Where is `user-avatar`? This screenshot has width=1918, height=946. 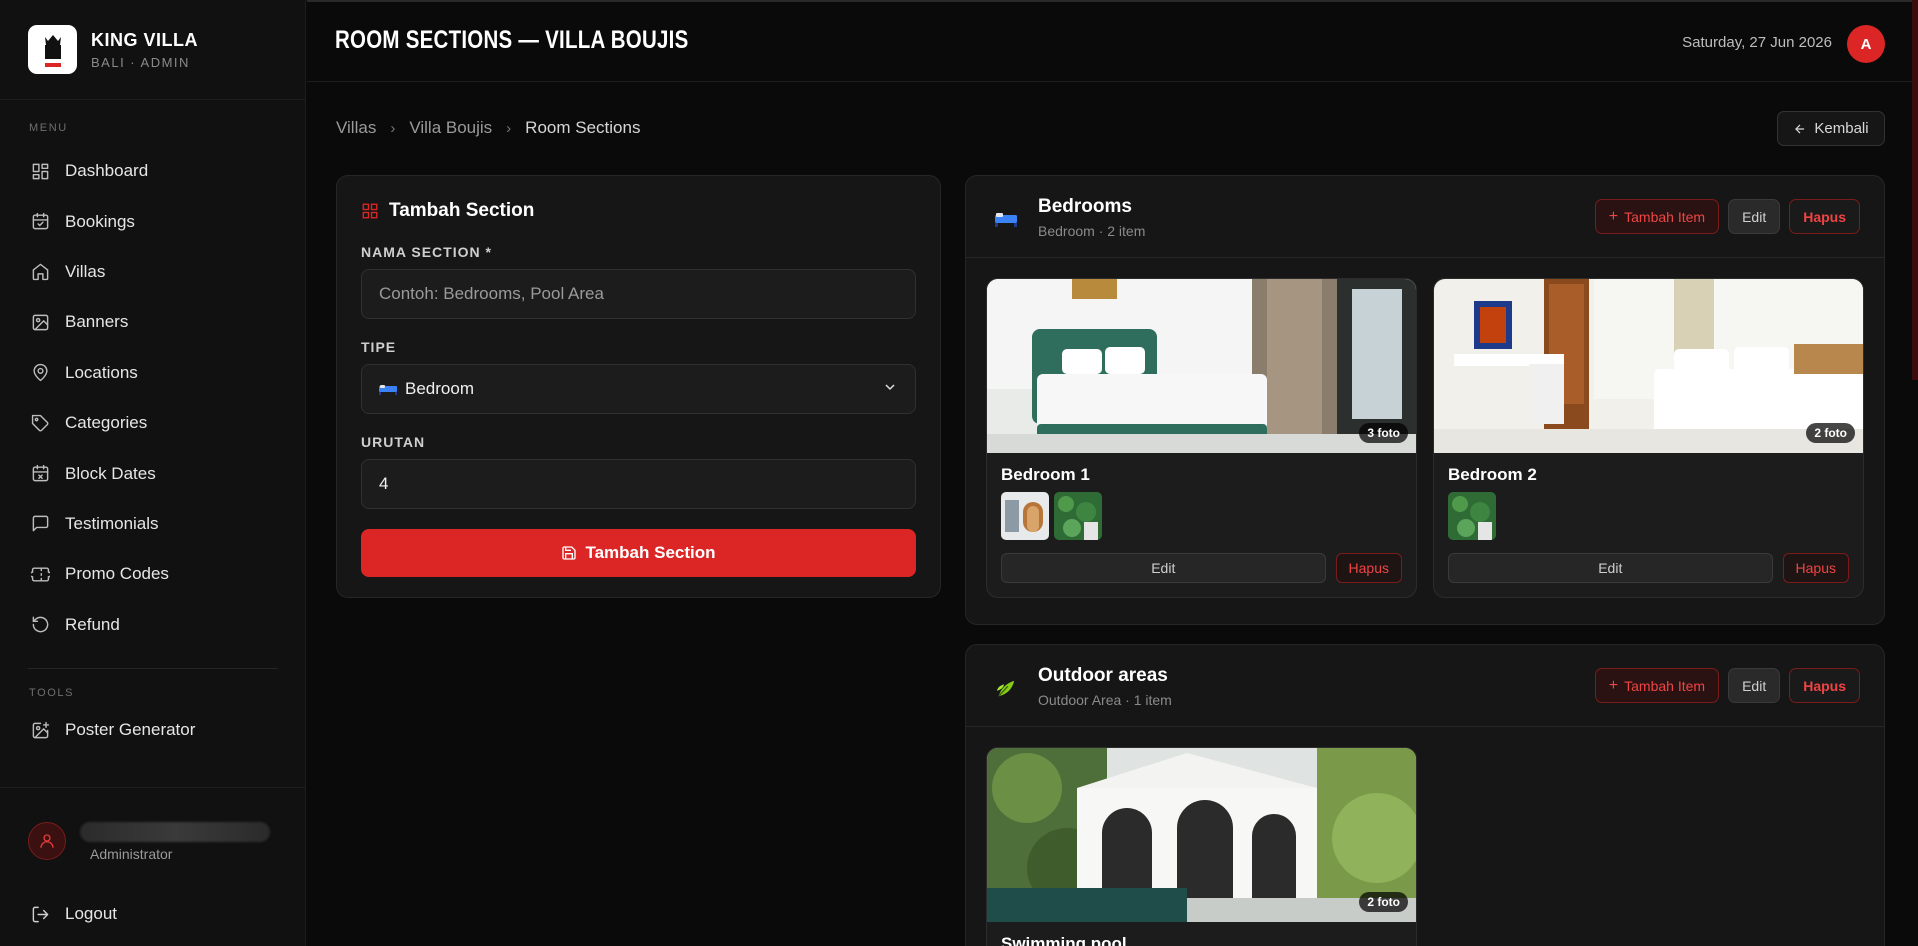
user-avatar is located at coordinates (47, 841).